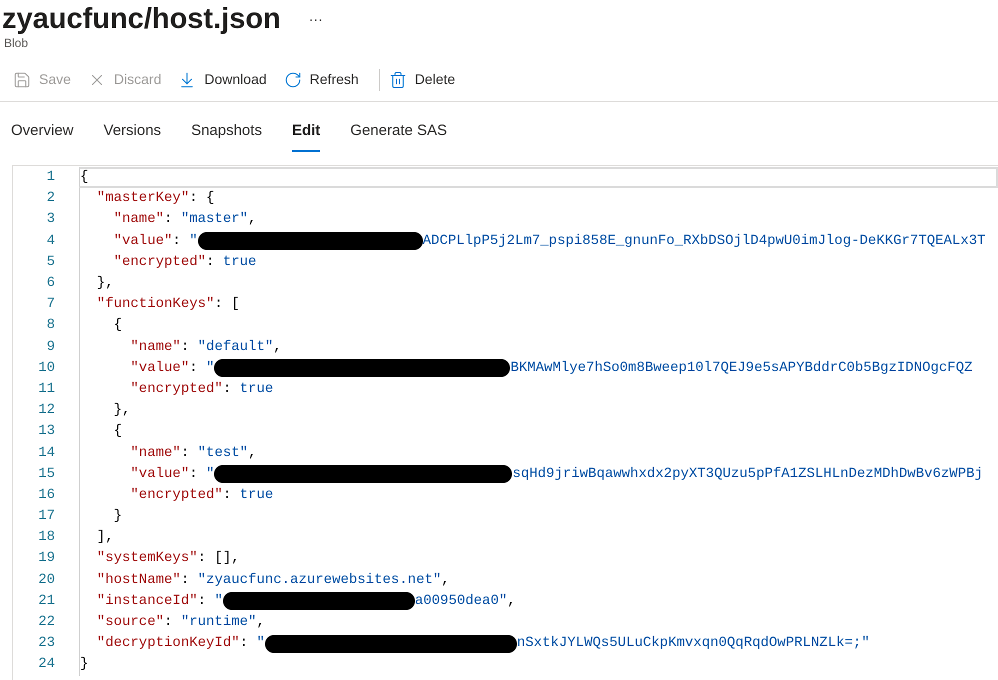 The image size is (998, 680). What do you see at coordinates (143, 198) in the screenshot?
I see `code-token: "masterKey"` at bounding box center [143, 198].